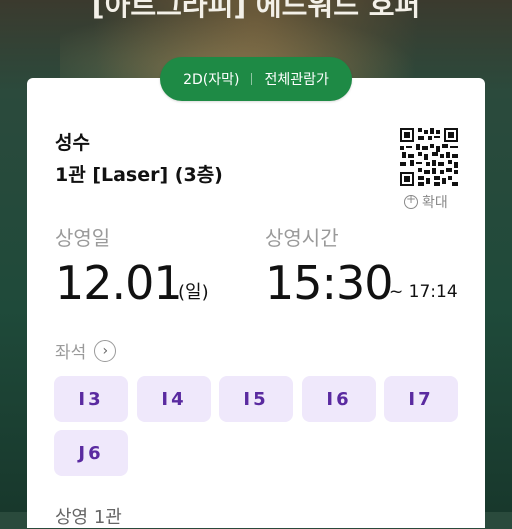 The height and width of the screenshot is (529, 512). What do you see at coordinates (256, 79) in the screenshot?
I see `format-rating-pill: 2D(자막) 전체관람가` at bounding box center [256, 79].